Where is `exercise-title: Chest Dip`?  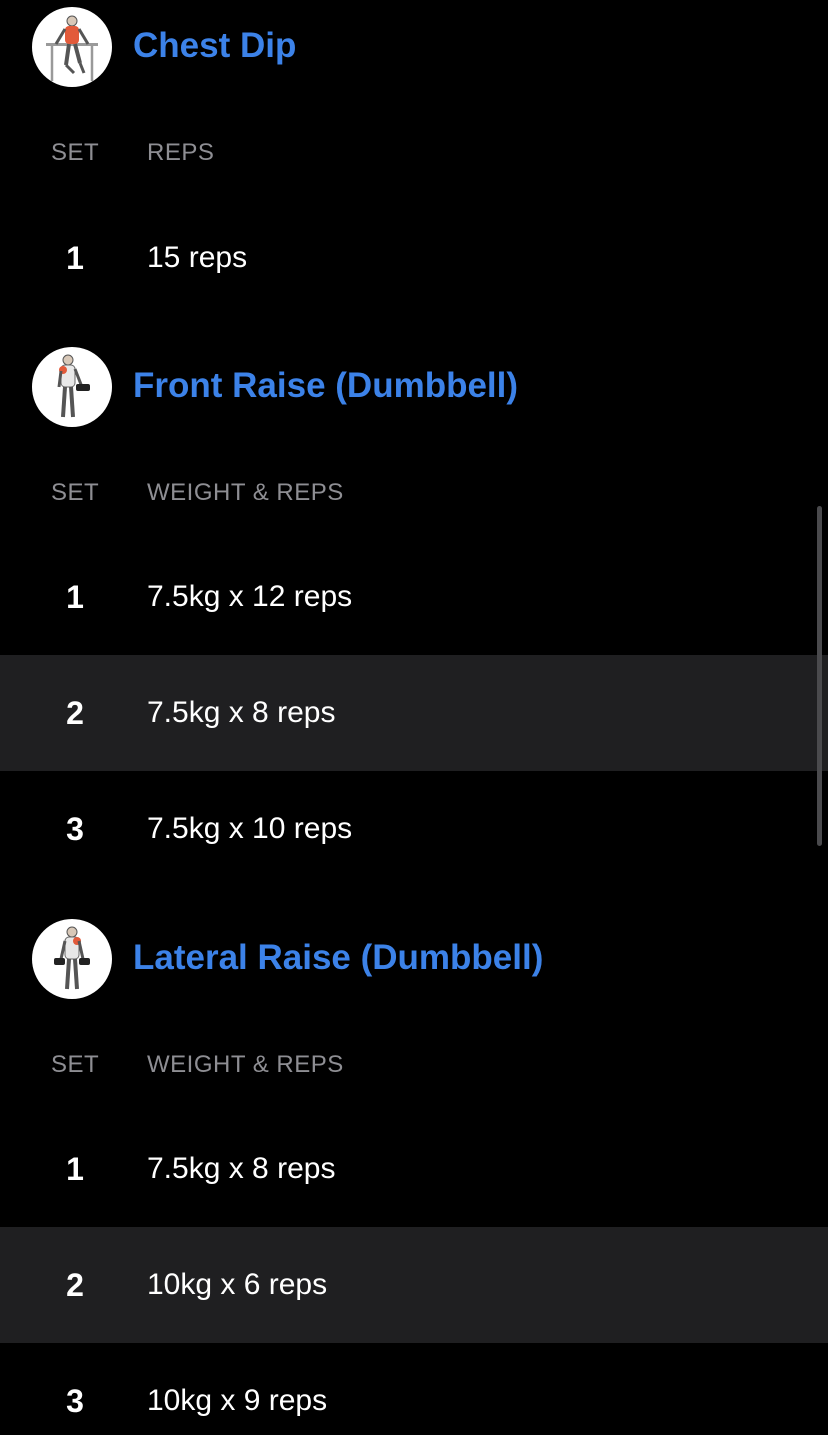
exercise-title: Chest Dip is located at coordinates (214, 46).